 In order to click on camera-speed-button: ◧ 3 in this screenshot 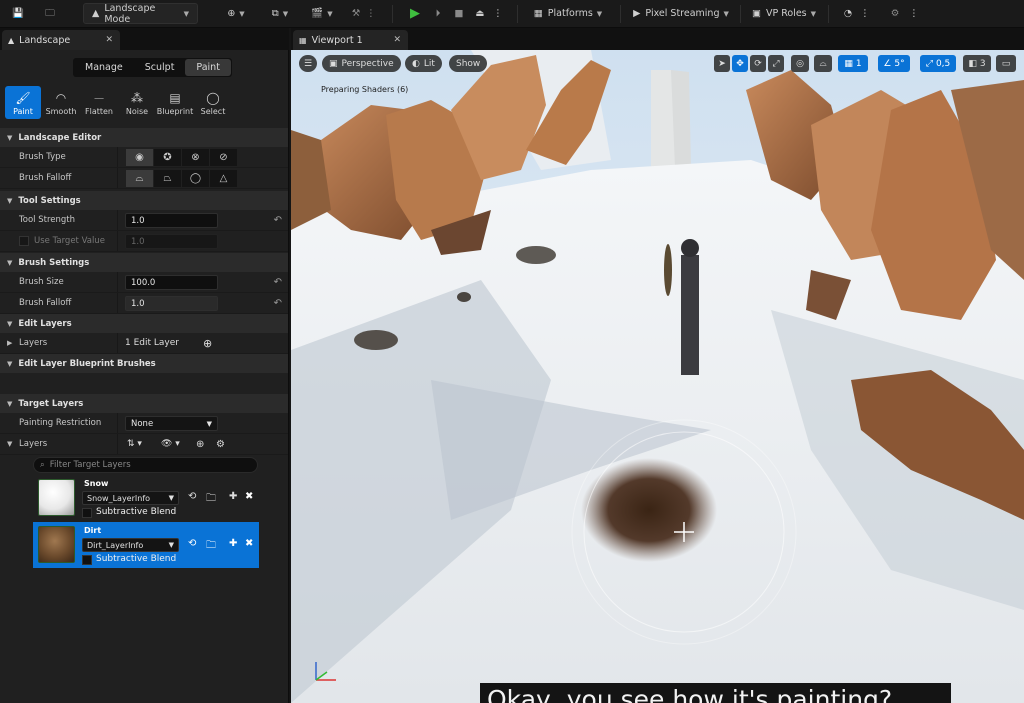, I will do `click(977, 63)`.